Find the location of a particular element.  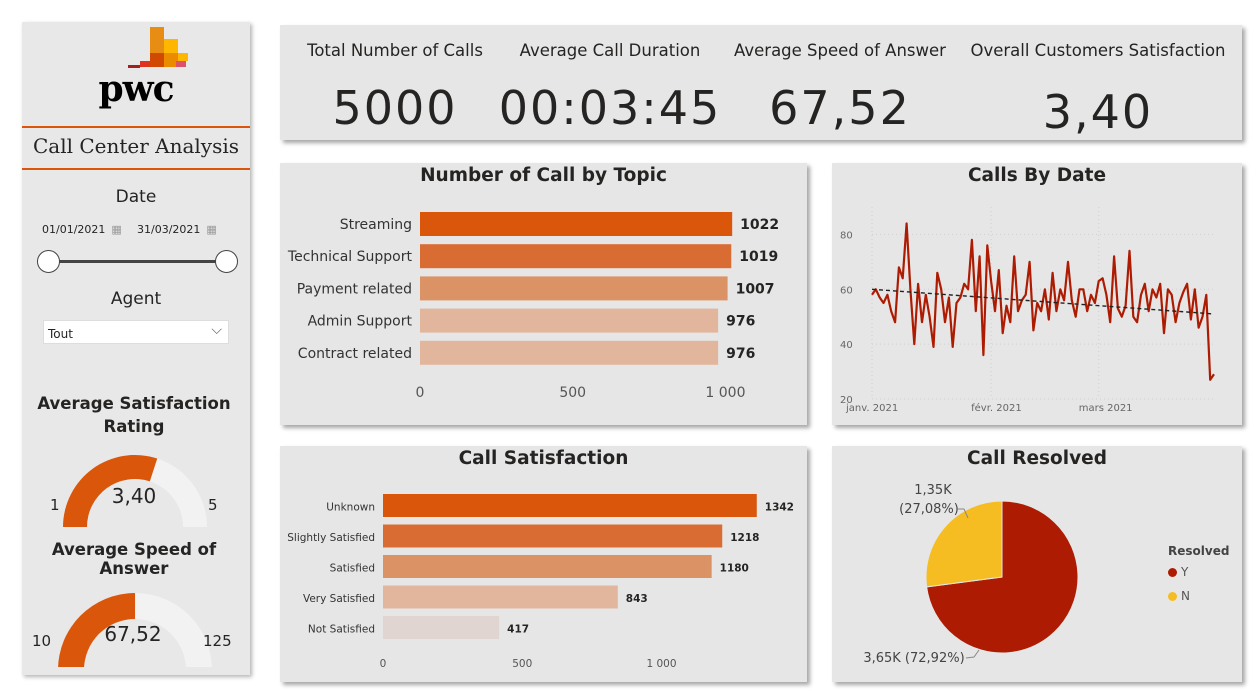

x-tick-label: janv. 2021 is located at coordinates (871, 408).